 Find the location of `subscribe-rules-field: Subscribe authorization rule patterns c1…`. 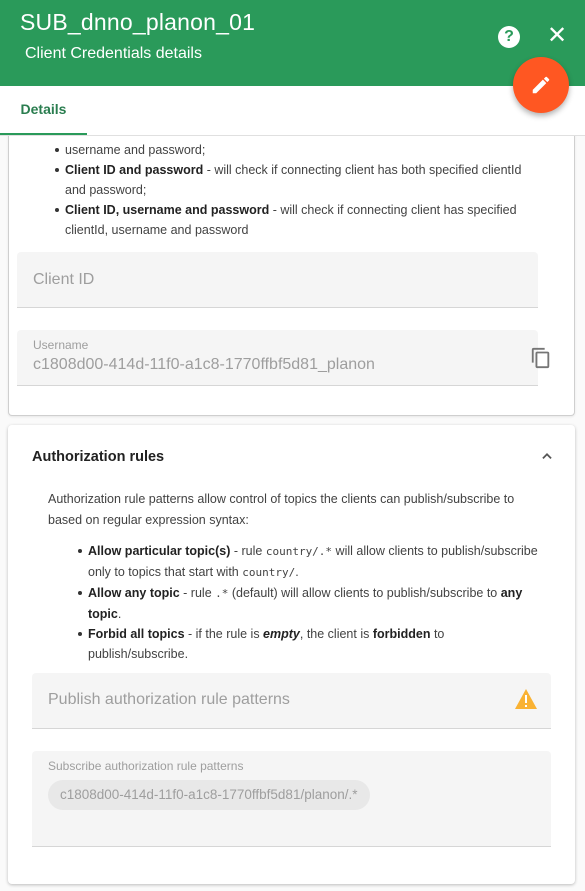

subscribe-rules-field: Subscribe authorization rule patterns c1… is located at coordinates (291, 799).